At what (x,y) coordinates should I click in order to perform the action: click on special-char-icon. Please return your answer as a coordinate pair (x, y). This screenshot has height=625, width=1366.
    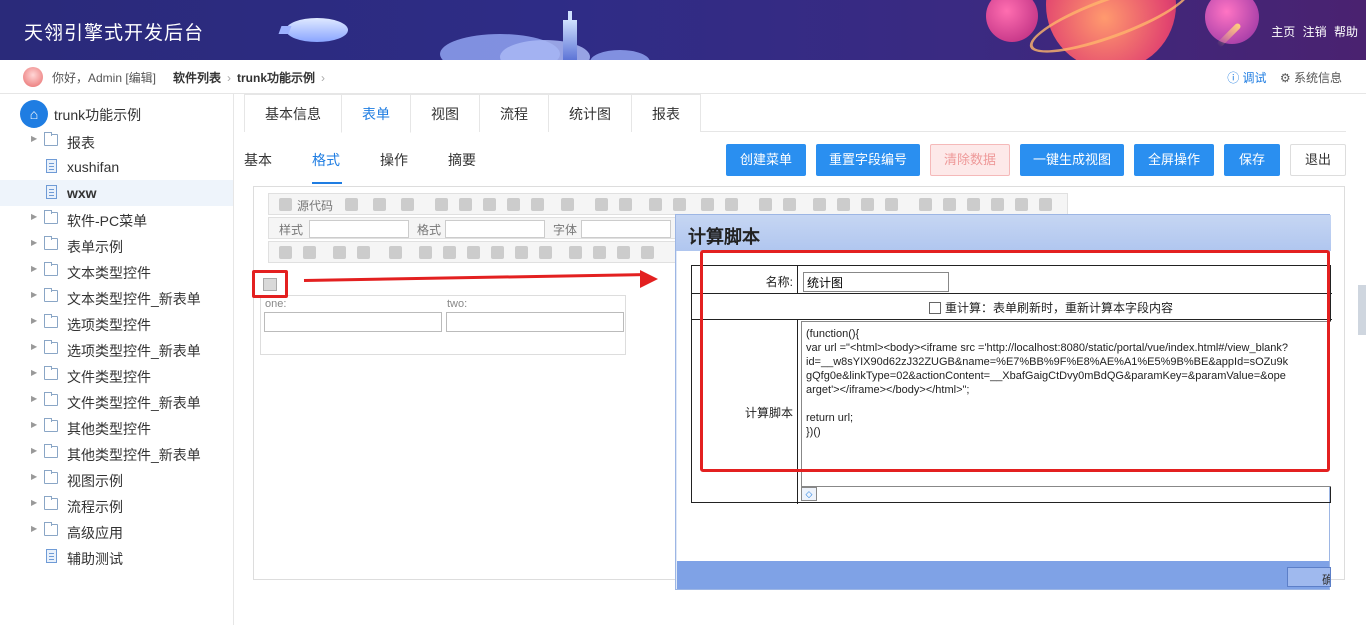
    Looking at the image, I should click on (1045, 204).